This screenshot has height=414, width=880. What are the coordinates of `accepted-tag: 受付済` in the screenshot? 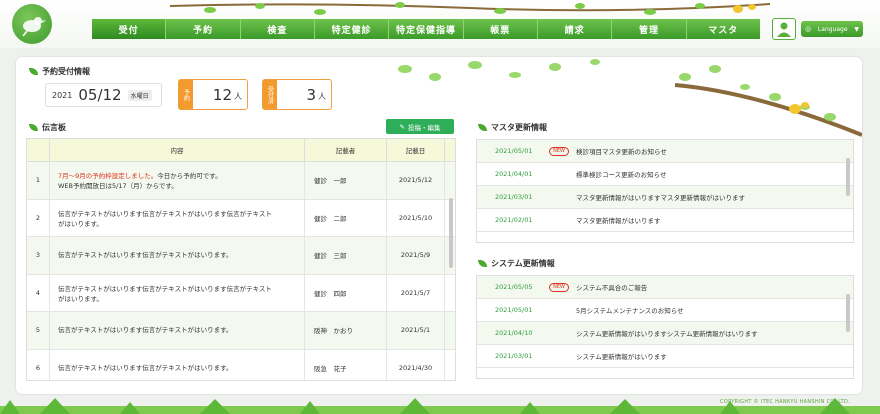 It's located at (270, 94).